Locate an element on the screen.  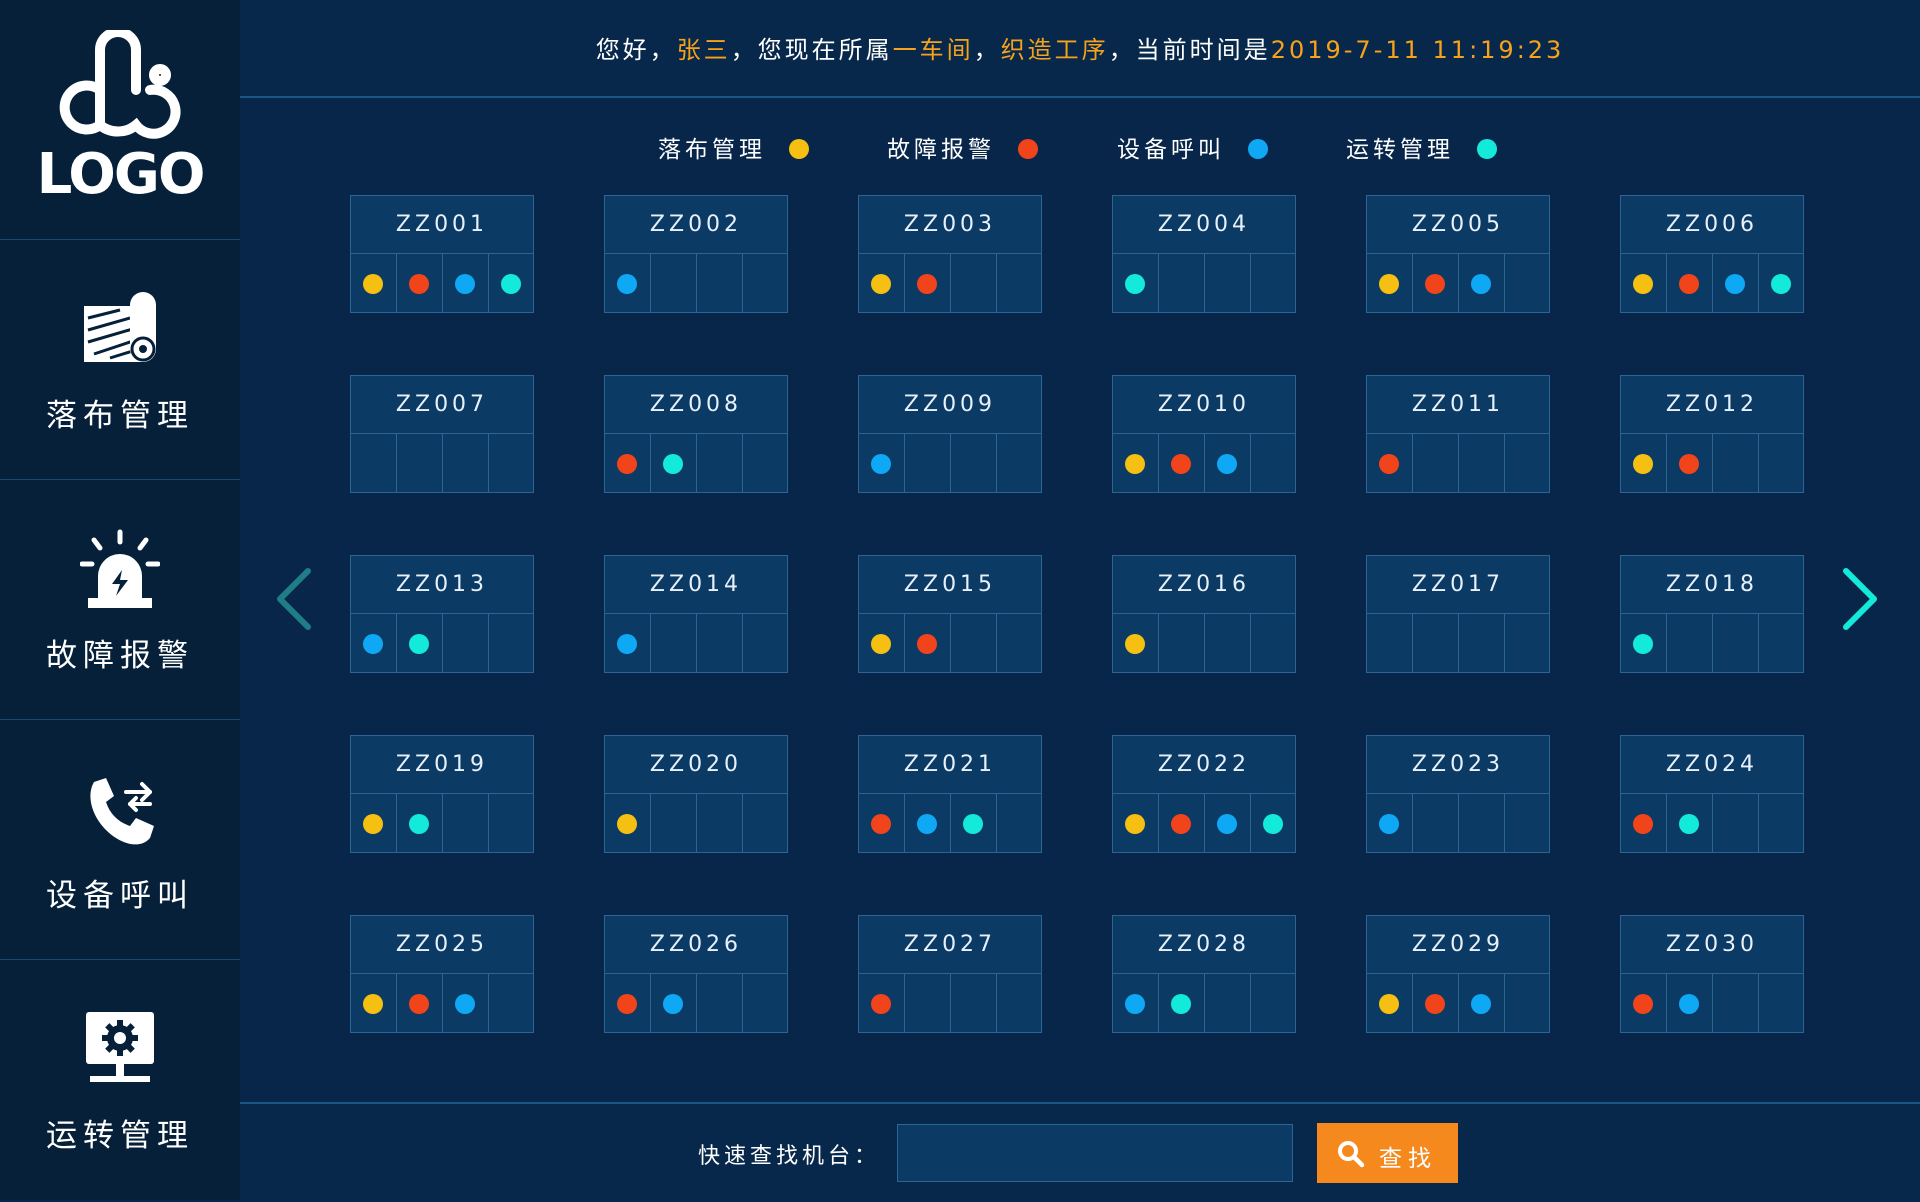
machine-card-zz029: ZZ029 is located at coordinates (1458, 974).